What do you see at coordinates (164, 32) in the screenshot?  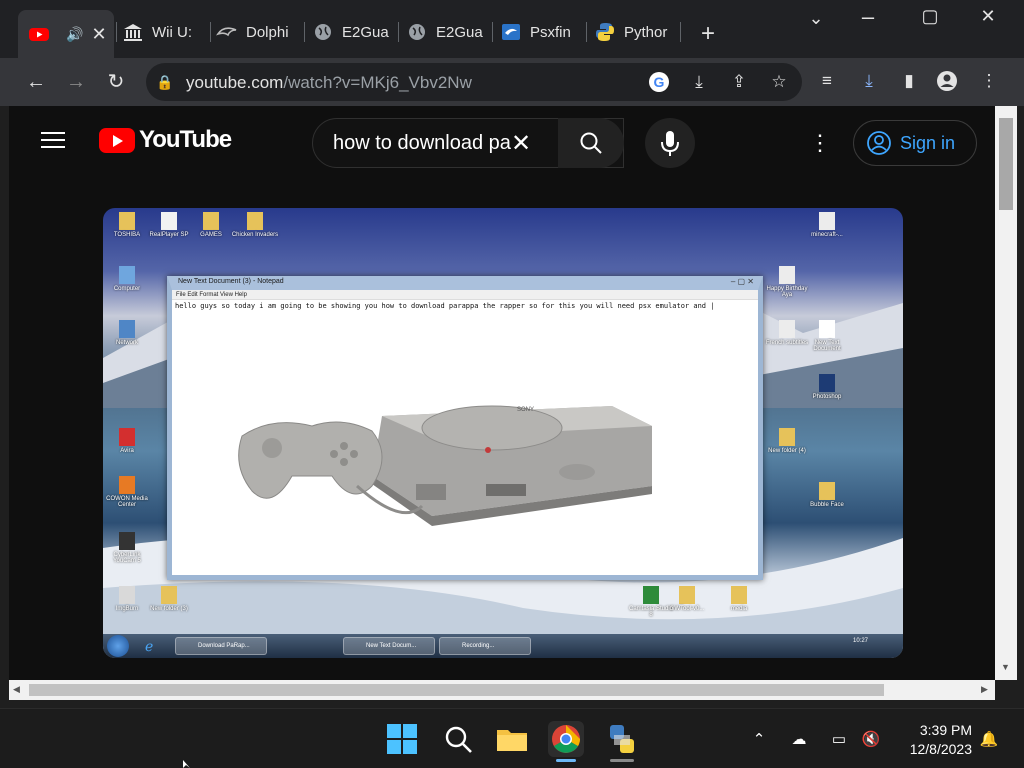 I see `tab-wii-u: Wii U:` at bounding box center [164, 32].